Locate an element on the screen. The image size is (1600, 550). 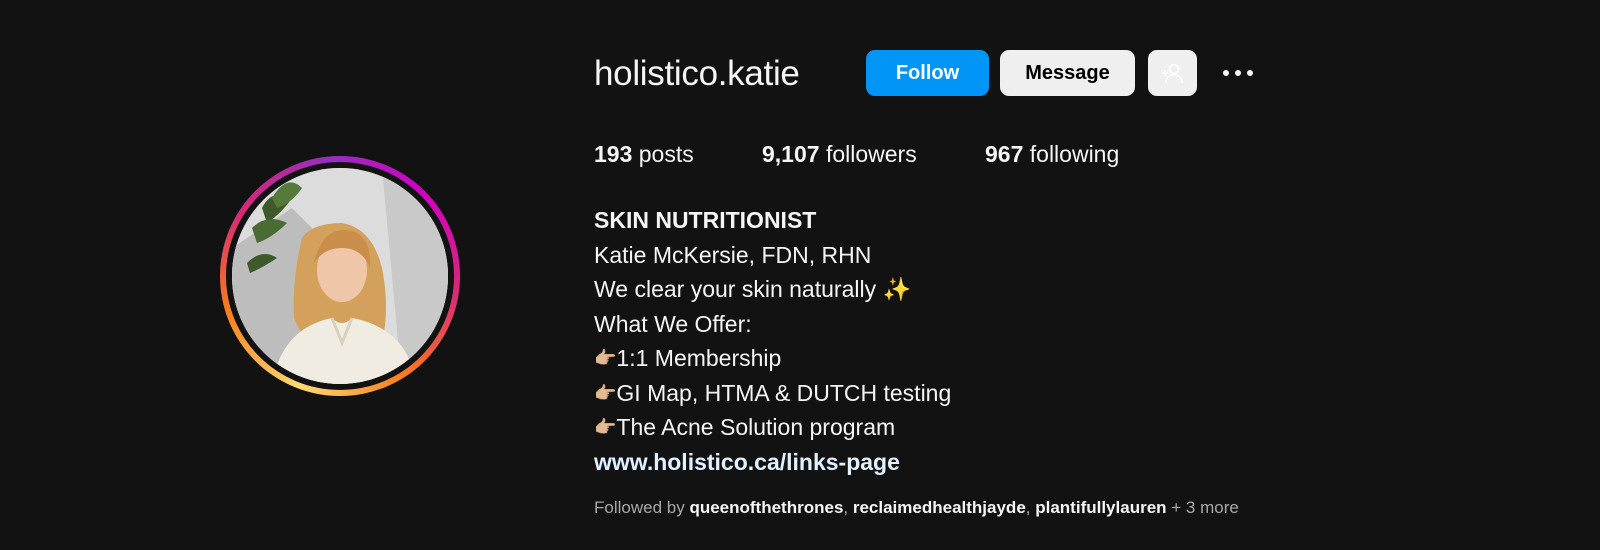
following-count-link: 967 following is located at coordinates (1052, 154).